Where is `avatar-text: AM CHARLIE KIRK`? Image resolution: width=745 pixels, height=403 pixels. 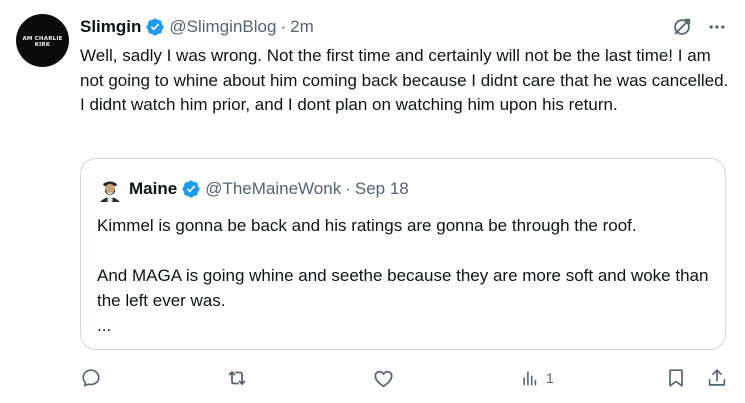
avatar-text: AM CHARLIE KIRK is located at coordinates (42, 41).